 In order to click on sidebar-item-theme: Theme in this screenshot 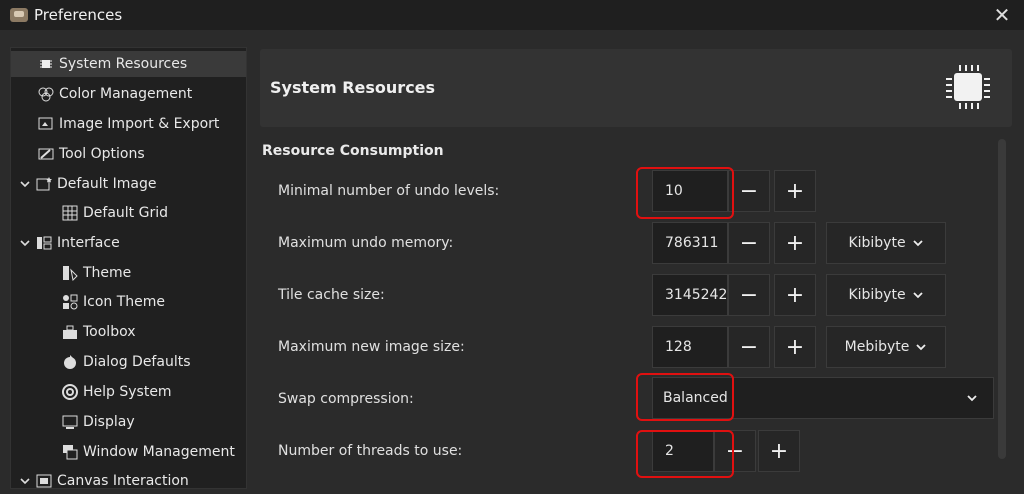, I will do `click(96, 273)`.